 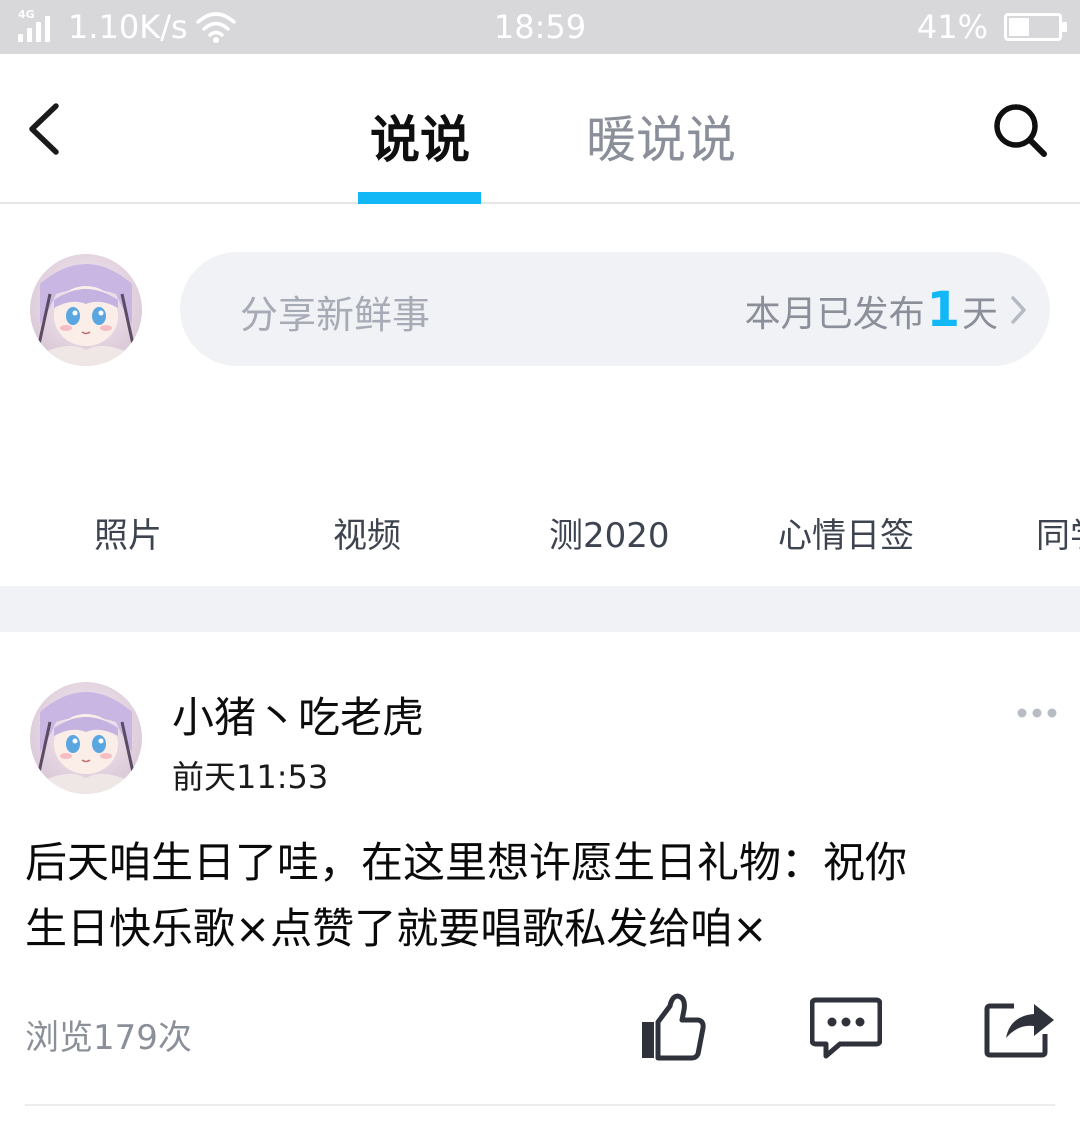 I want to click on battery-icon, so click(x=1035, y=27).